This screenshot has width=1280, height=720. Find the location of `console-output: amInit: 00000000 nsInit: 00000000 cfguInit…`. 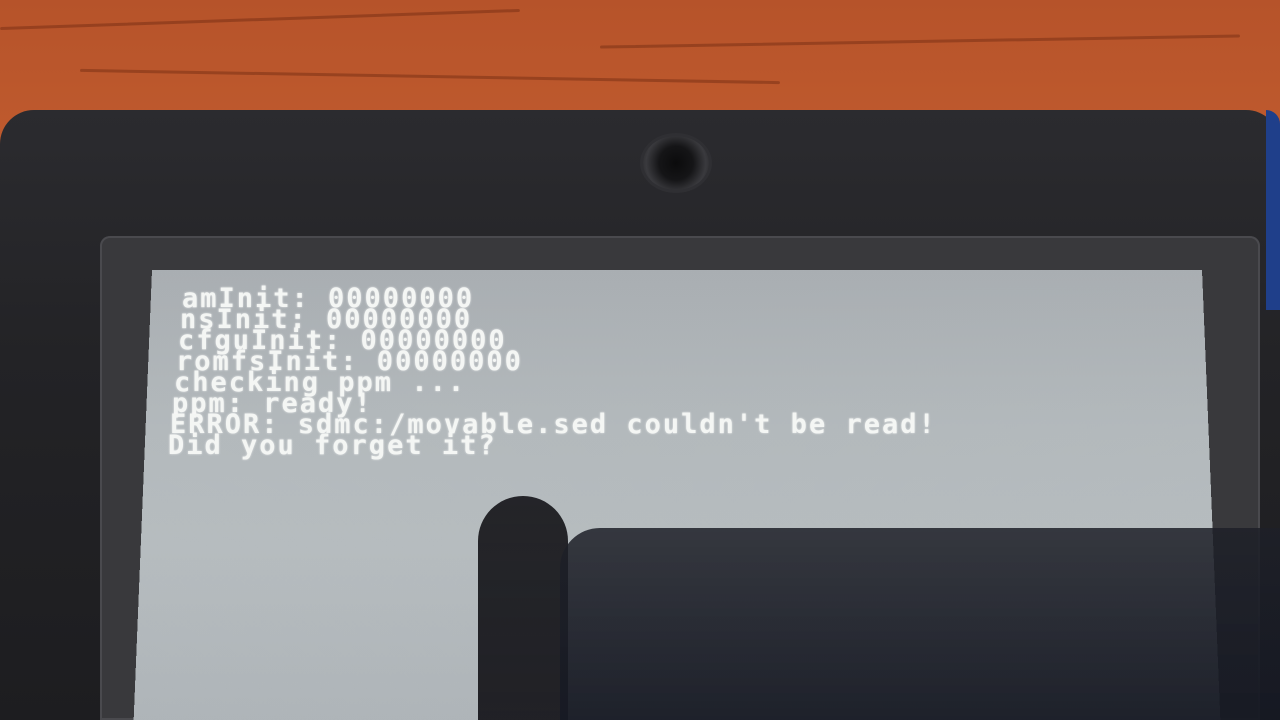

console-output: amInit: 00000000 nsInit: 00000000 cfguInit… is located at coordinates (552, 372).